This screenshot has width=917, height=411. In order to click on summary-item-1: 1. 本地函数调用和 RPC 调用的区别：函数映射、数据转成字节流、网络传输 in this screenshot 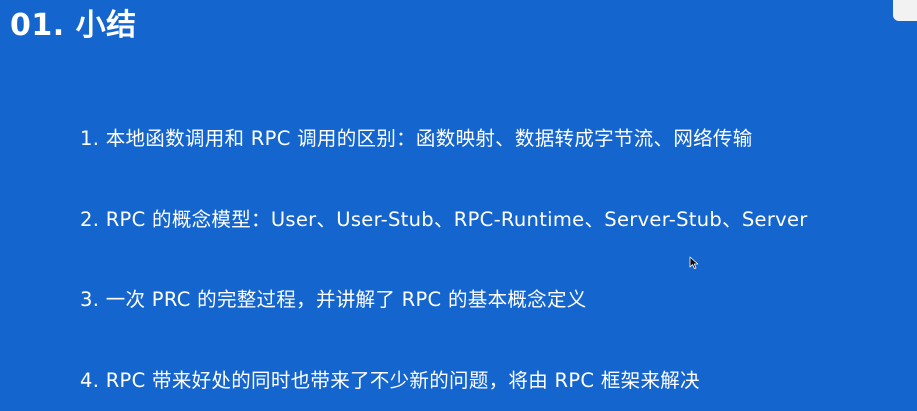, I will do `click(416, 138)`.